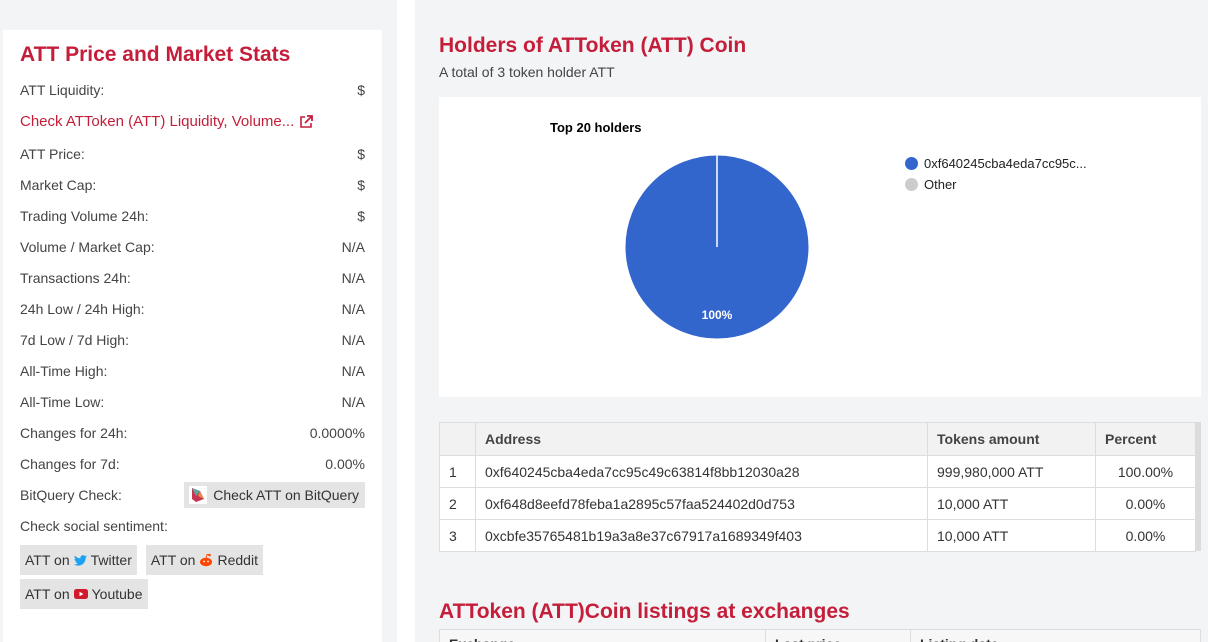 Image resolution: width=1208 pixels, height=642 pixels. I want to click on stat-row-liquidity: ATT Liquidity: $, so click(192, 89).